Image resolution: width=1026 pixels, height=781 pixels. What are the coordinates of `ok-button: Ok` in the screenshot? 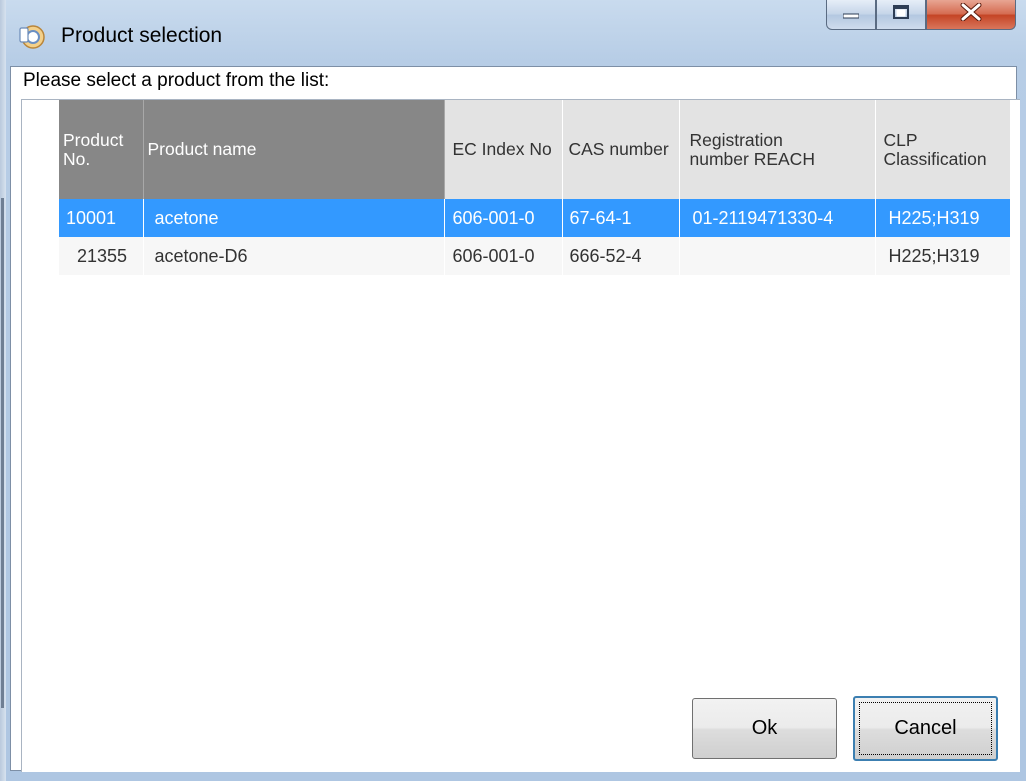 It's located at (764, 728).